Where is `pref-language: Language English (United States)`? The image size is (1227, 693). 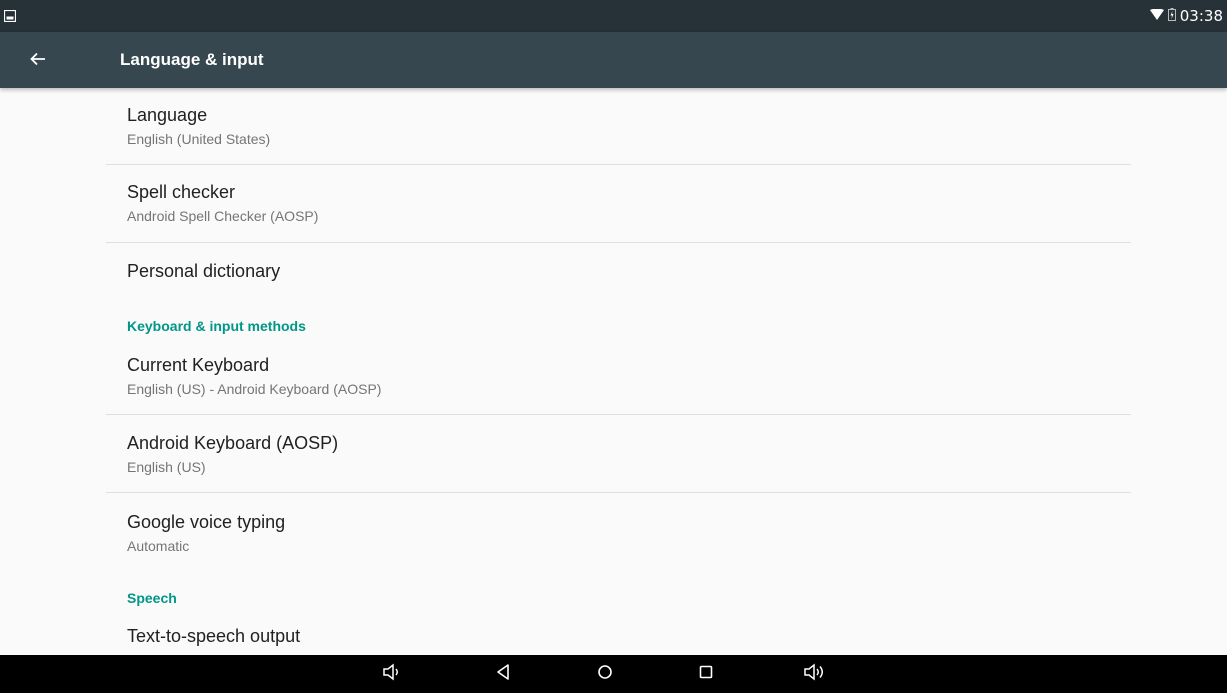
pref-language: Language English (United States) is located at coordinates (618, 126).